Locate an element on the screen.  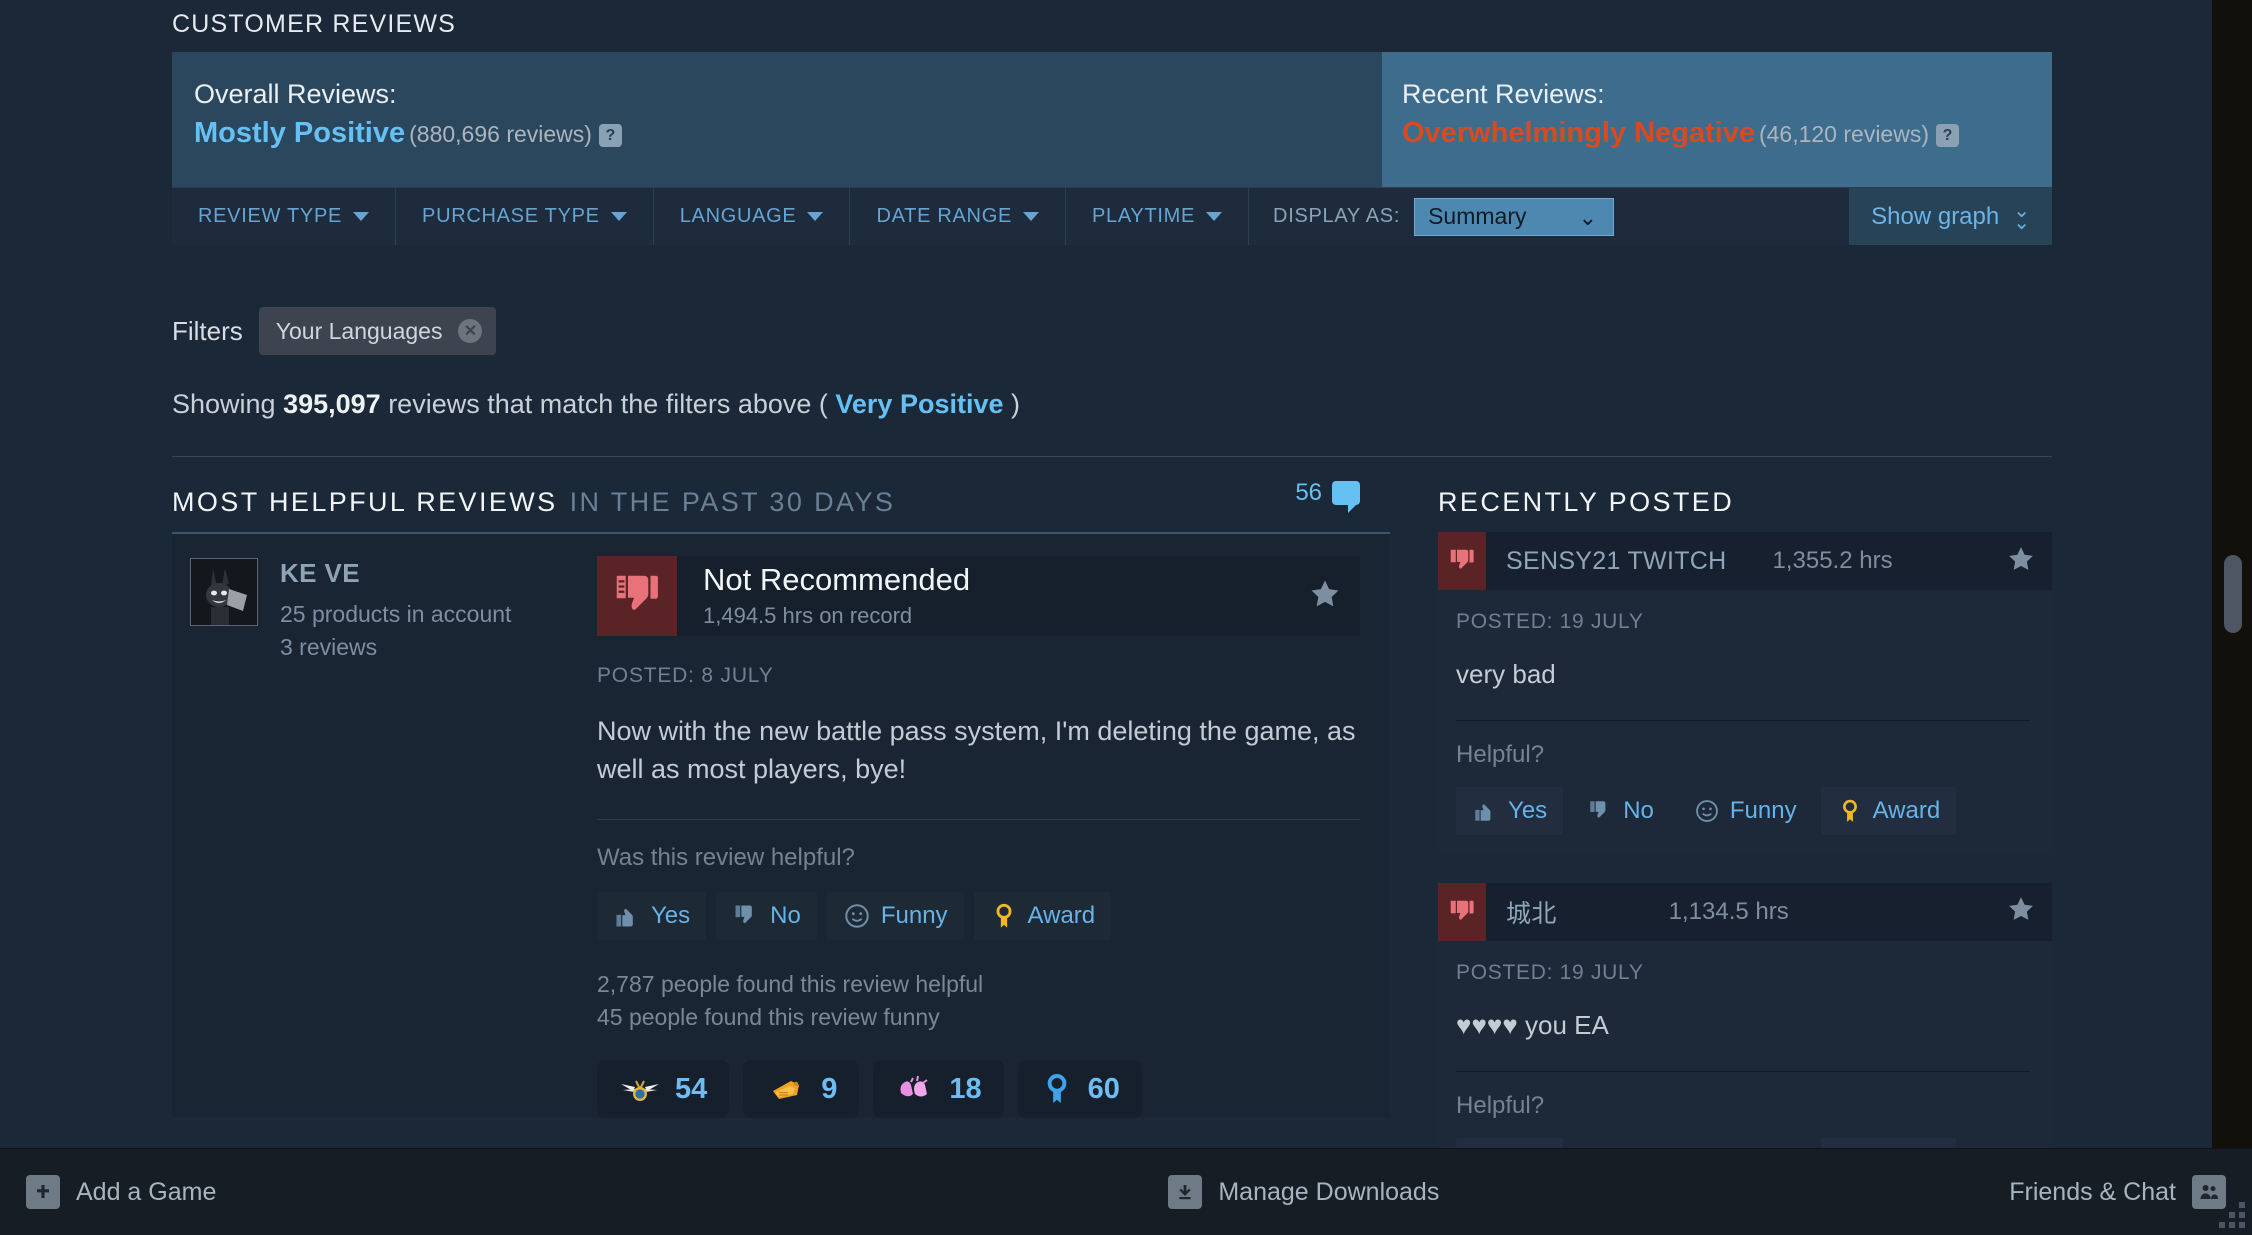
display-as-select: Summary ⌄ is located at coordinates (1514, 216).